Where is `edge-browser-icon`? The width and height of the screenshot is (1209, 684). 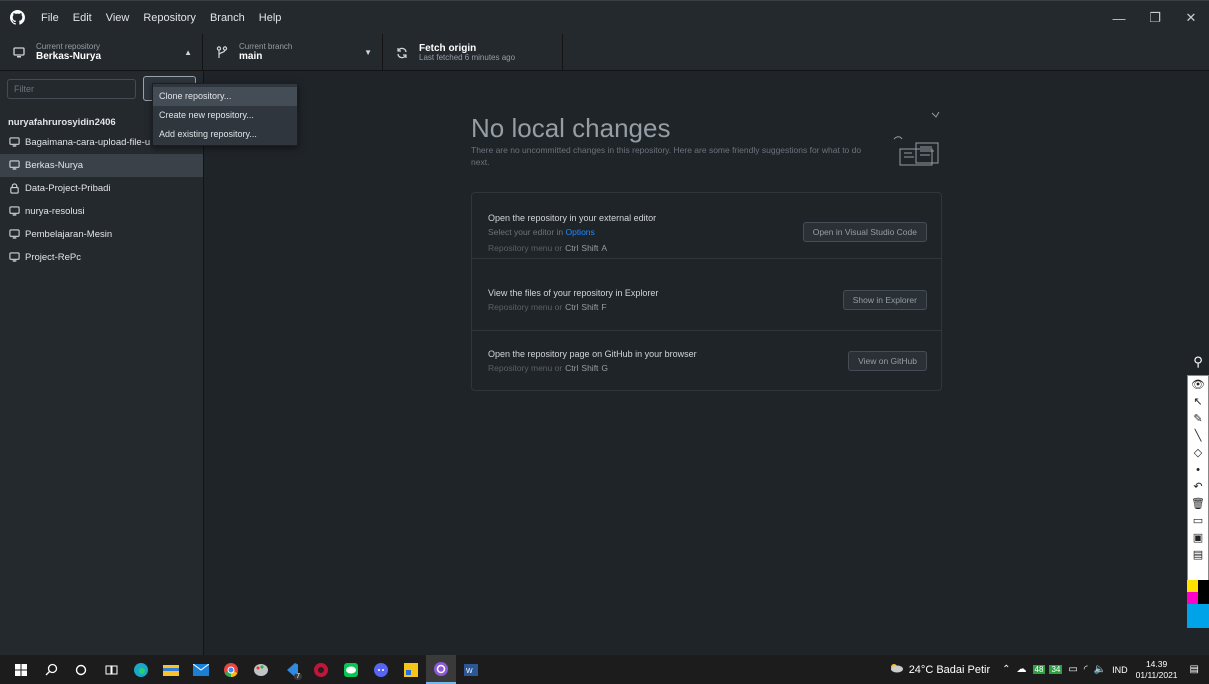
edge-browser-icon is located at coordinates (141, 669).